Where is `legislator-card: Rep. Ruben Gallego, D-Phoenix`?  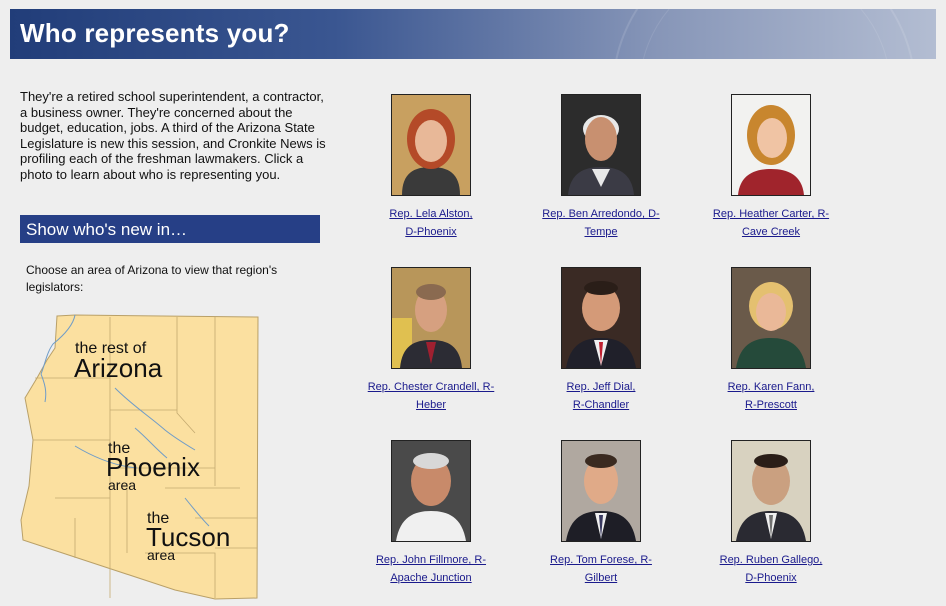 legislator-card: Rep. Ruben Gallego, D-Phoenix is located at coordinates (771, 513).